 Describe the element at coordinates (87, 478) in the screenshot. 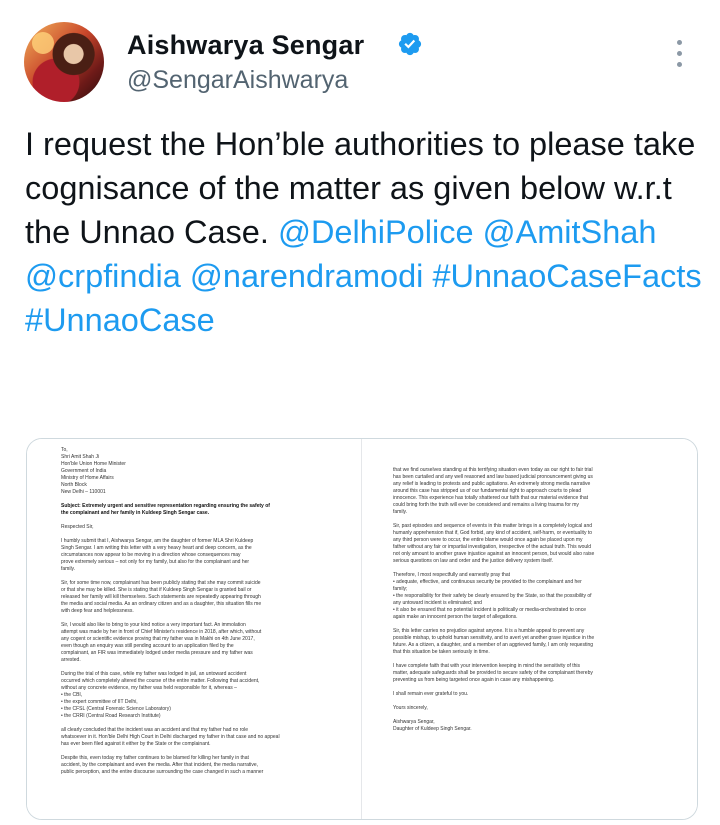

I see `letter-line: Ministry of Home Affairs` at that location.